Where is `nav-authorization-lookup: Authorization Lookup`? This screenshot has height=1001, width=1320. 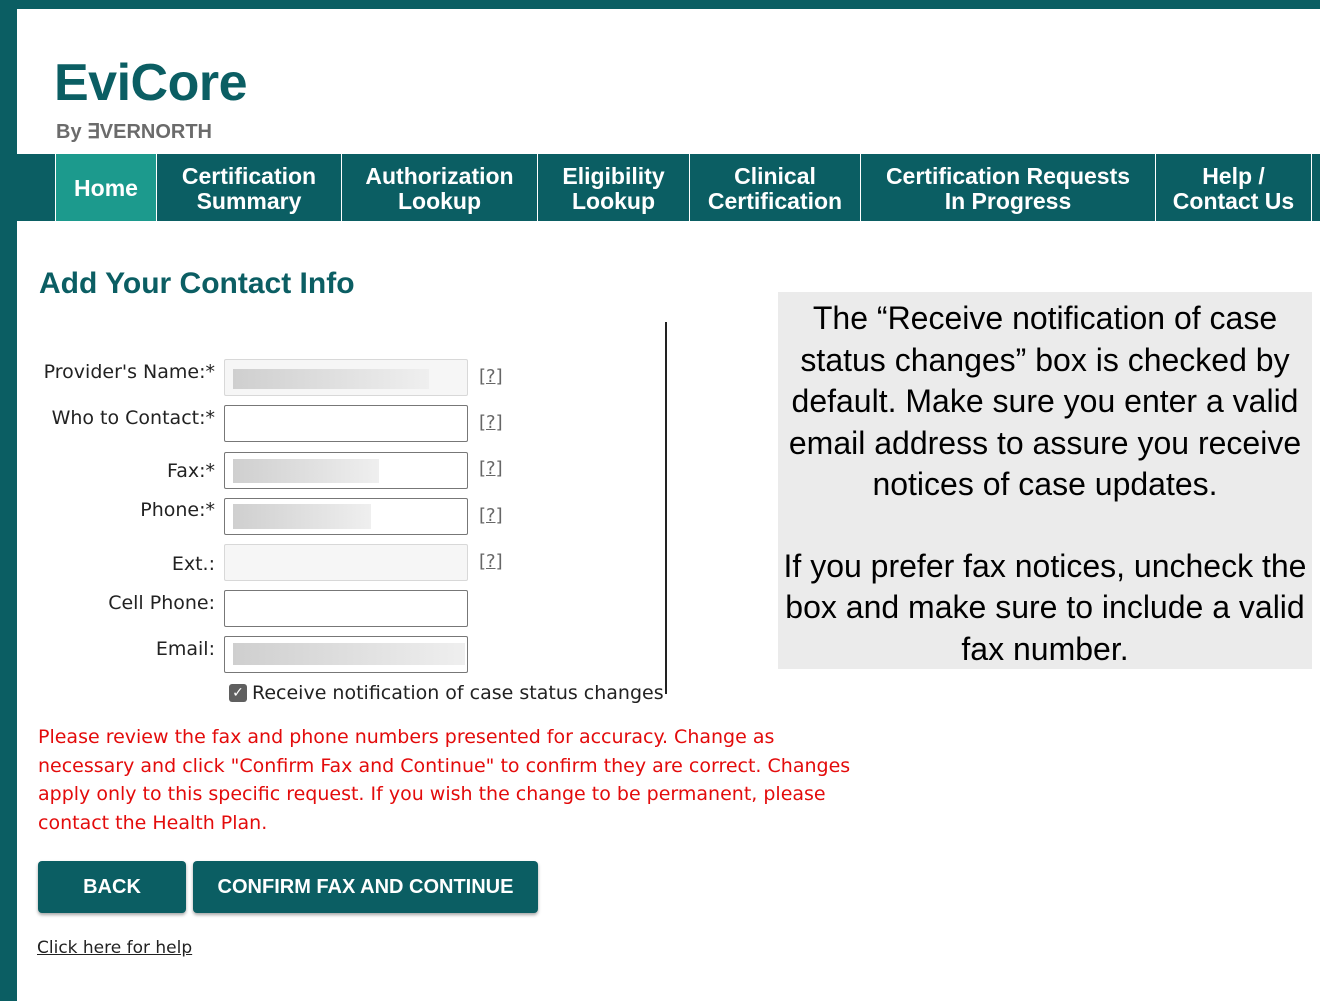
nav-authorization-lookup: Authorization Lookup is located at coordinates (440, 187).